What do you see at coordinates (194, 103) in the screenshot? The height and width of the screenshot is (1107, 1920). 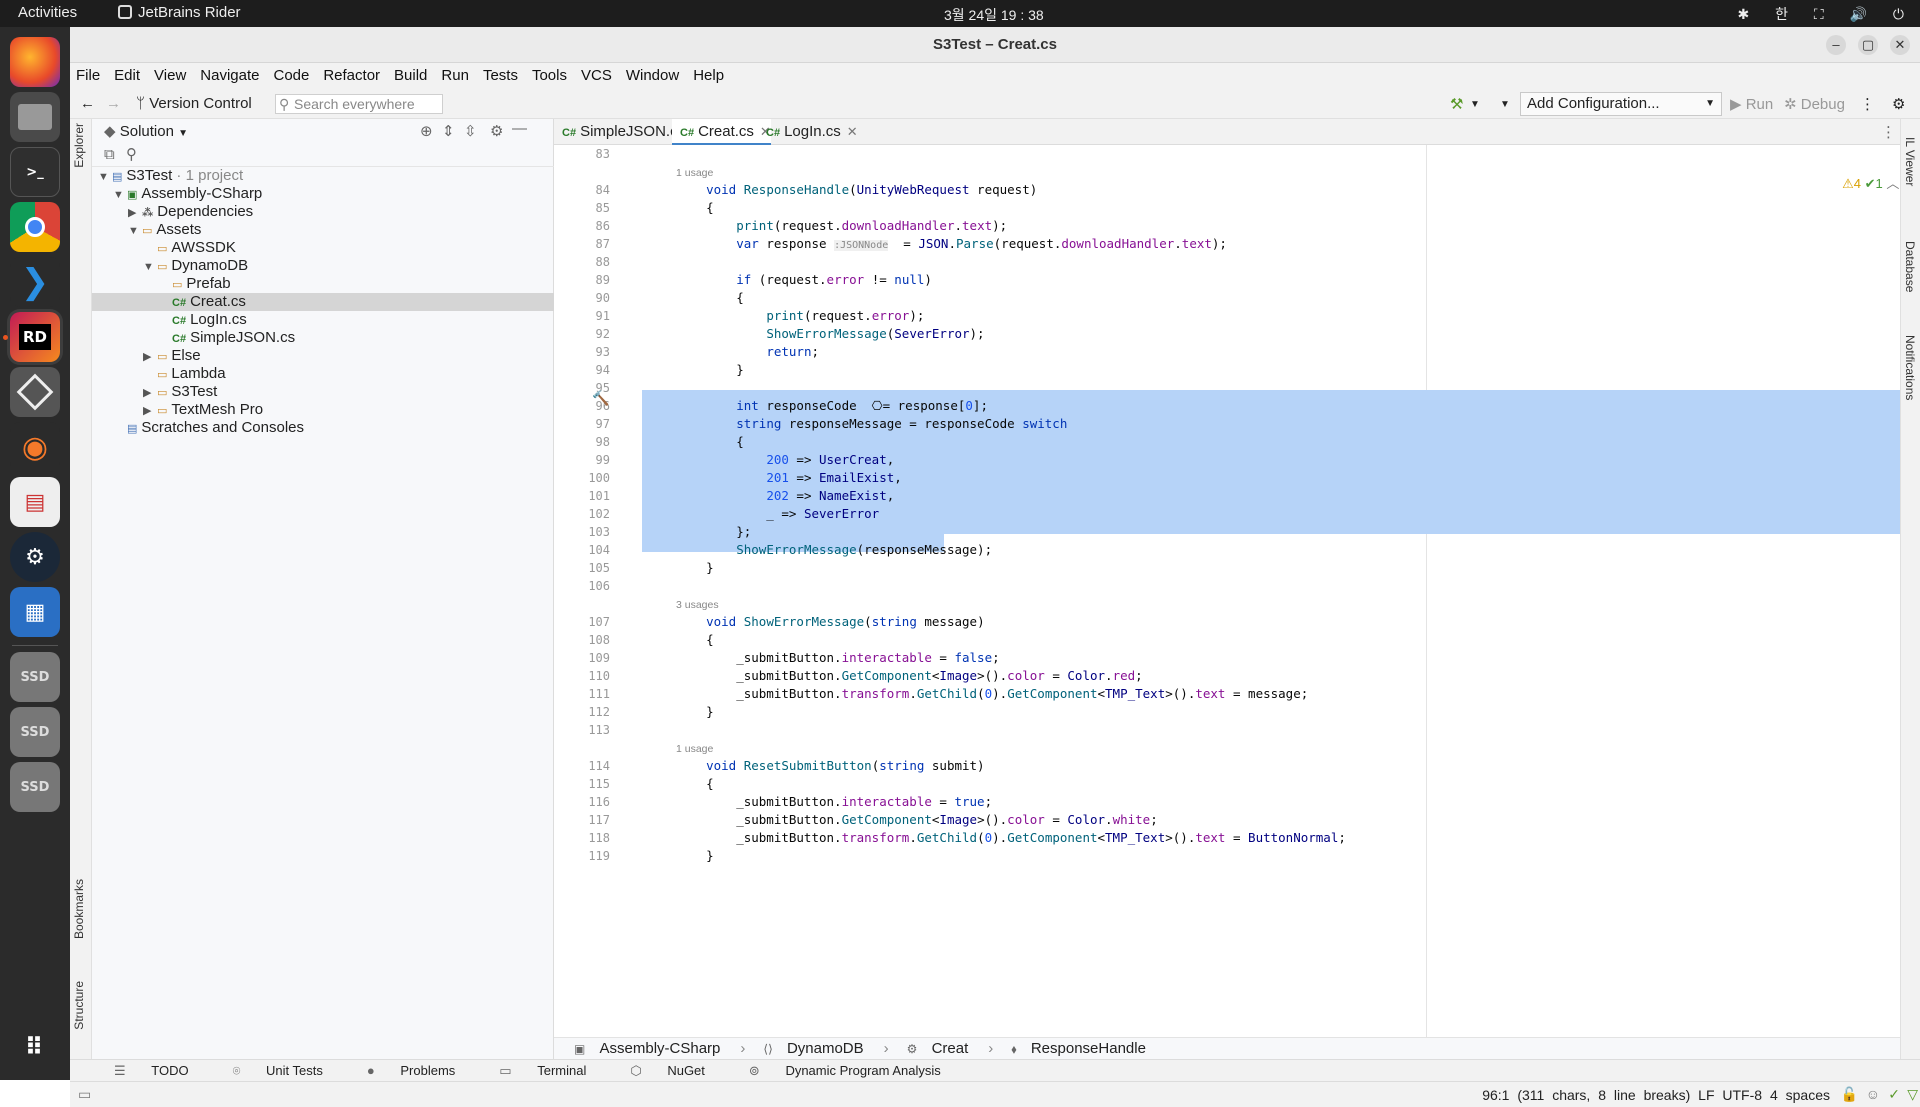 I see `version-control-button: ᛘ Version Control` at bounding box center [194, 103].